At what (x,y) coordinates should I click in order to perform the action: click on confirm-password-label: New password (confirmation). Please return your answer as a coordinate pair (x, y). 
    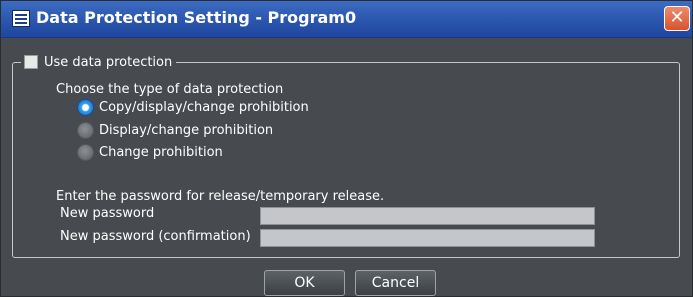
    Looking at the image, I should click on (155, 236).